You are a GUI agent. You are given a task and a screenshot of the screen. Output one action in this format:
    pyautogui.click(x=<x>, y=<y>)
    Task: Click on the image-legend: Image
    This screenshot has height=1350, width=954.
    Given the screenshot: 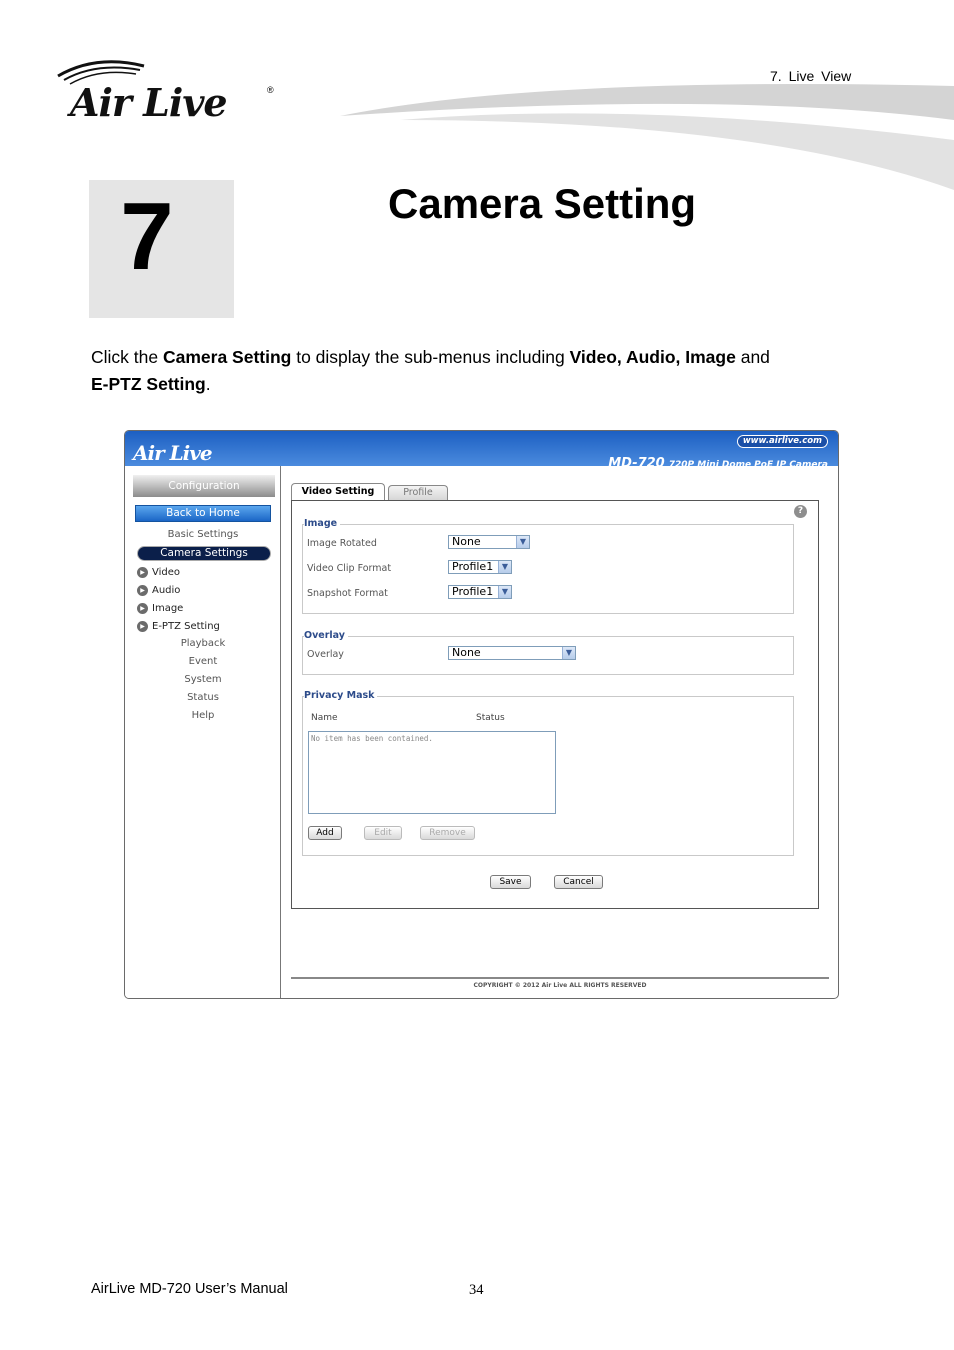 What is the action you would take?
    pyautogui.click(x=322, y=523)
    